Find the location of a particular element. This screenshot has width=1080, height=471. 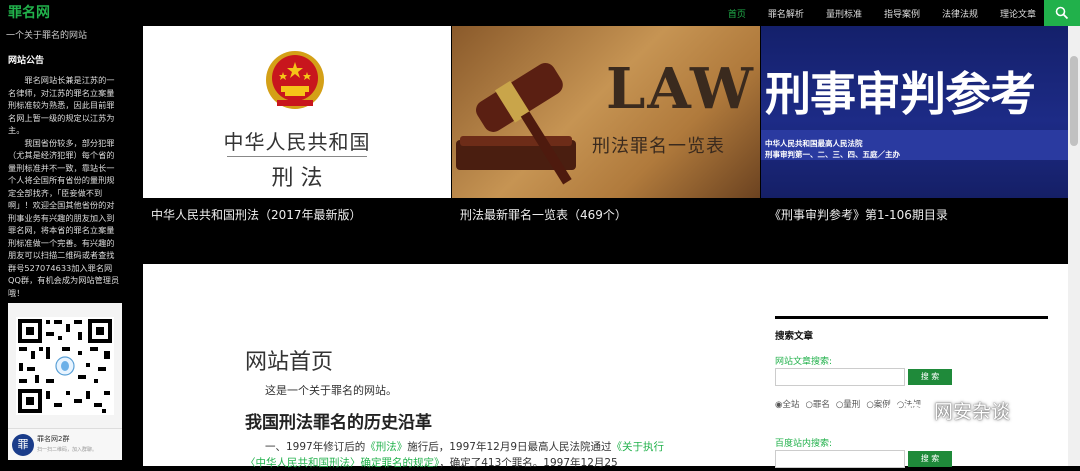

nav-item-articles: 理论文章 is located at coordinates (1018, 13).